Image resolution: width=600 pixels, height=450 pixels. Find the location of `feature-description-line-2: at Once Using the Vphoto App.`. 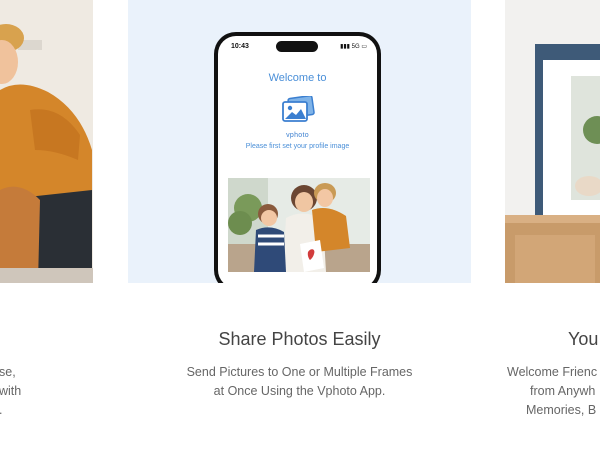

feature-description-line-2: at Once Using the Vphoto App. is located at coordinates (299, 391).